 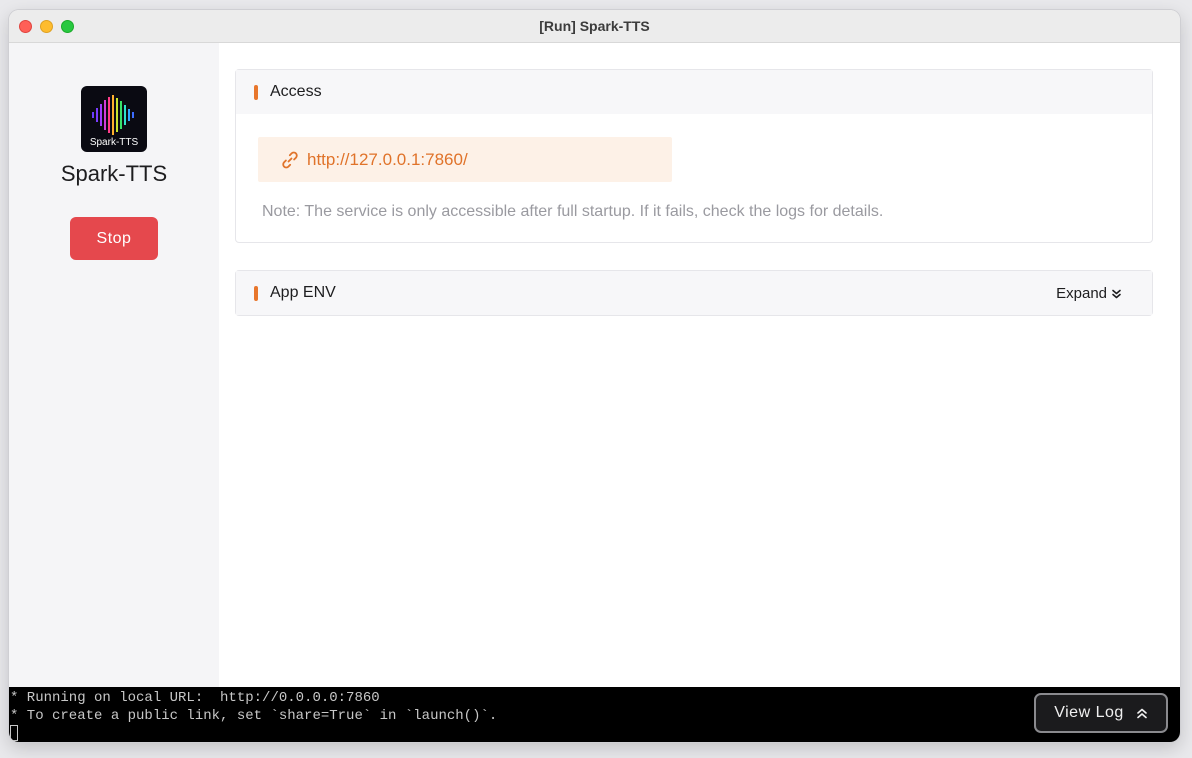 I want to click on app-name: Spark-TTS, so click(x=114, y=173).